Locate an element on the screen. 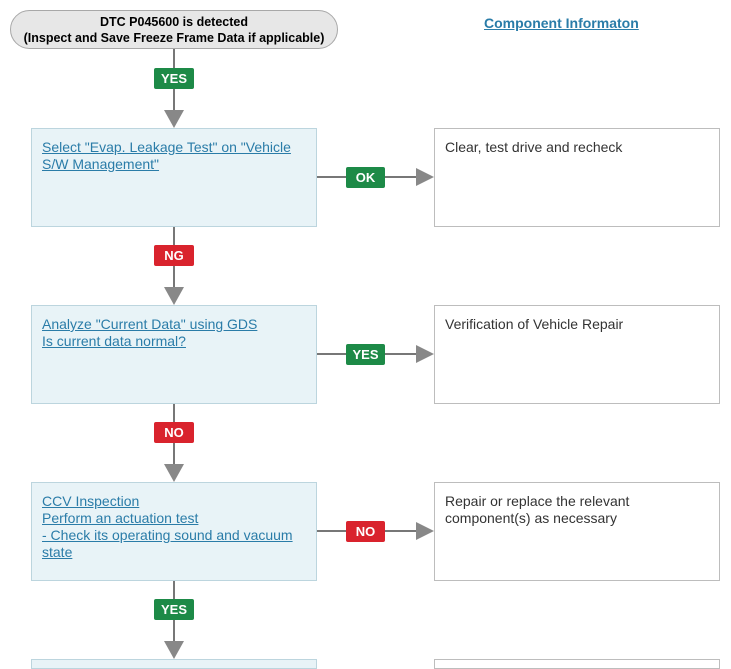  result-text: Verification of Vehicle Repair is located at coordinates (534, 324).